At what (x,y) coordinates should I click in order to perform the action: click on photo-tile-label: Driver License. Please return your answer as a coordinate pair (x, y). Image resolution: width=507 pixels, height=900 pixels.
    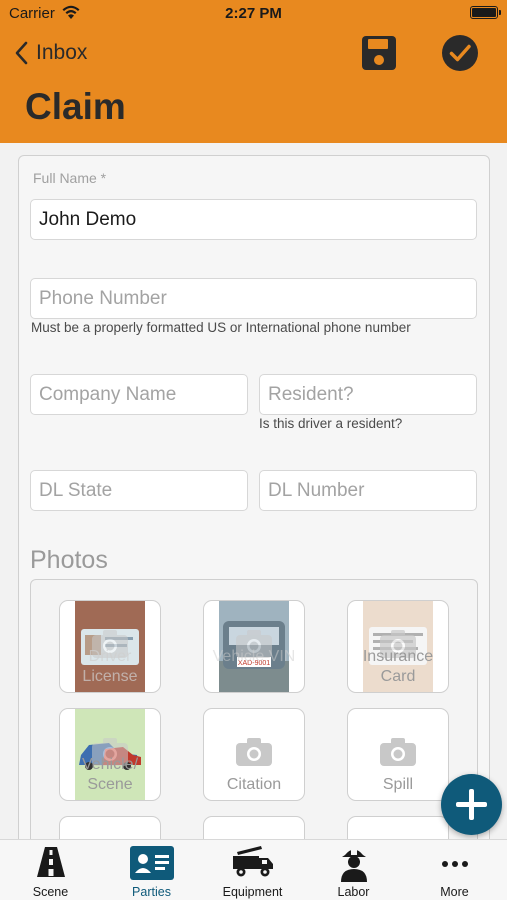
    Looking at the image, I should click on (110, 666).